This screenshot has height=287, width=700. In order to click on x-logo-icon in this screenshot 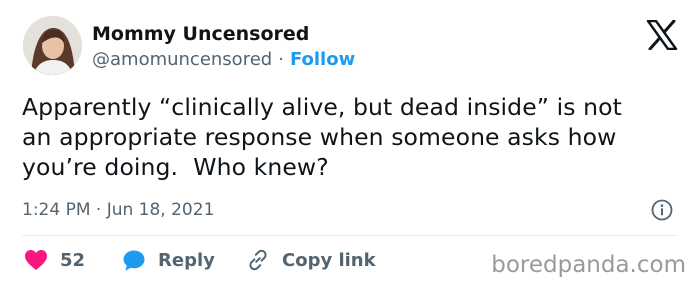, I will do `click(662, 35)`.